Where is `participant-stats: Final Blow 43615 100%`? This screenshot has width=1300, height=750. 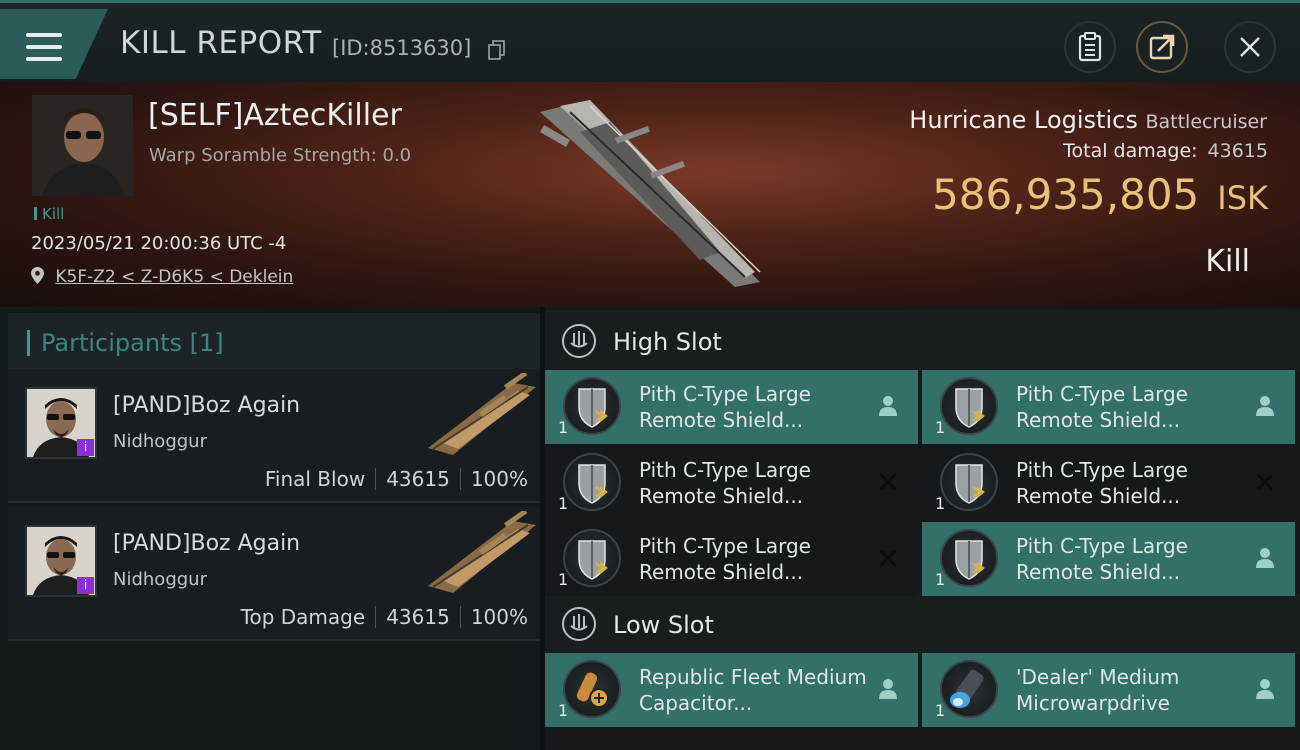 participant-stats: Final Blow 43615 100% is located at coordinates (396, 479).